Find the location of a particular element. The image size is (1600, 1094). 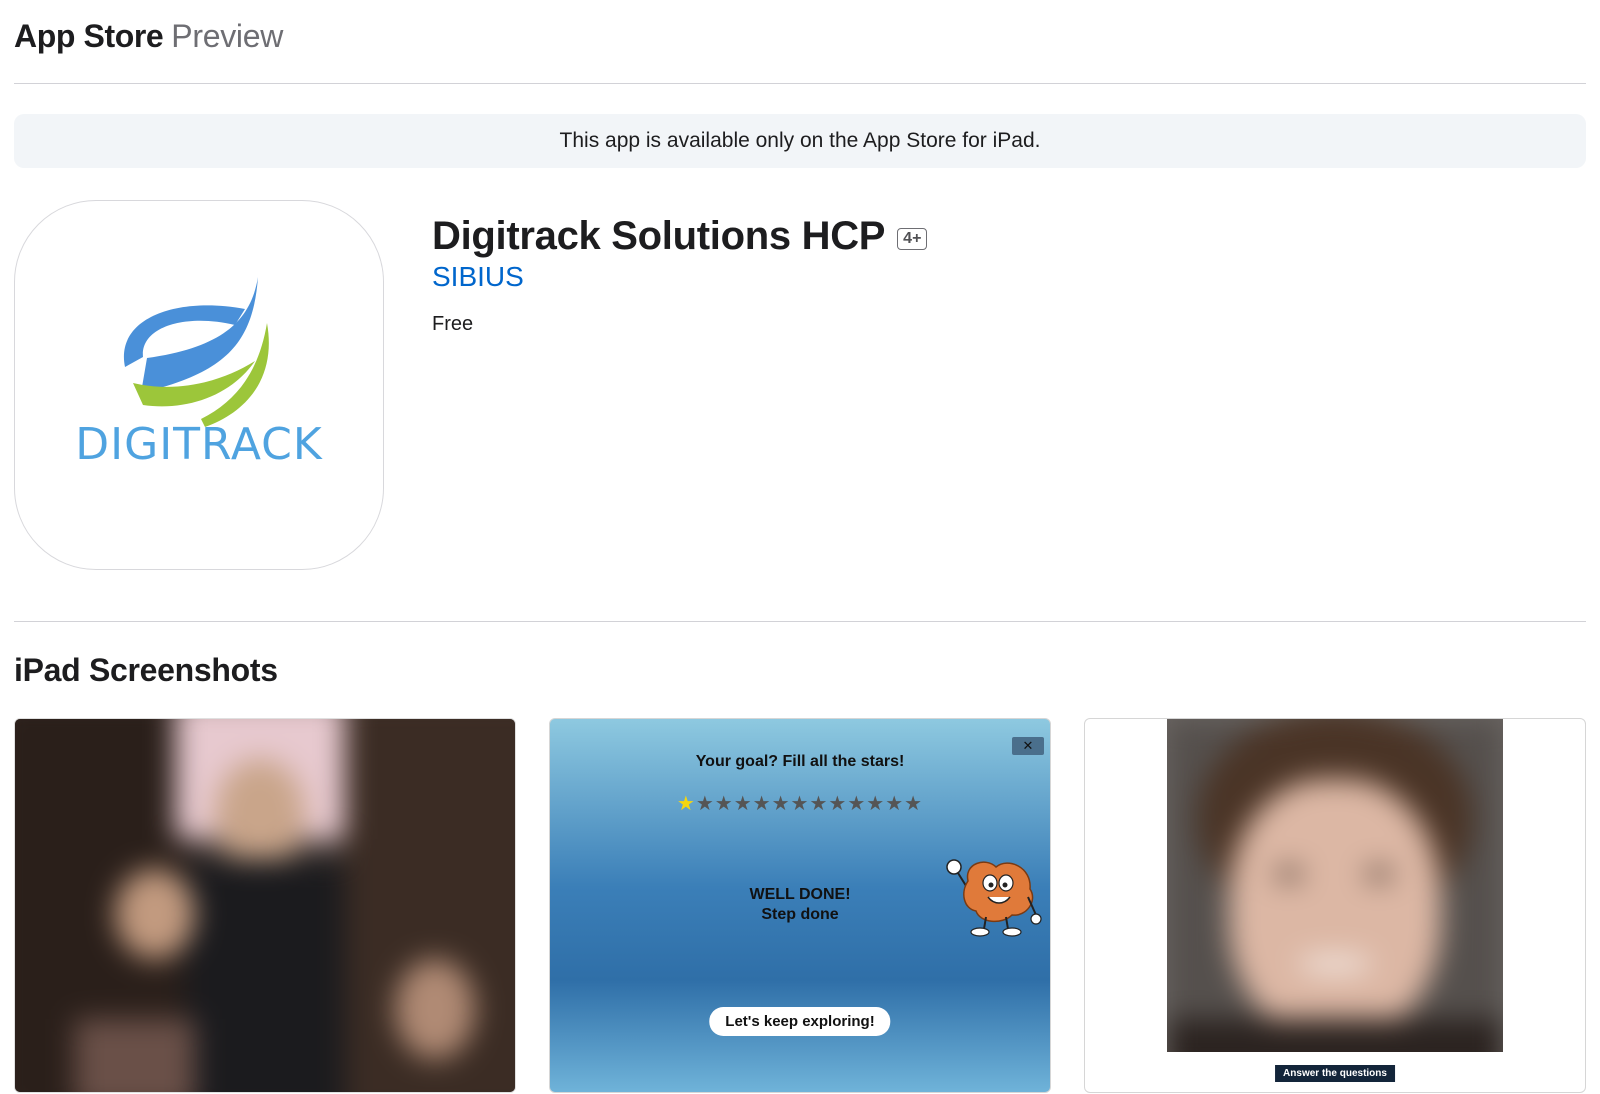

store-header: App Store Preview is located at coordinates (148, 42).